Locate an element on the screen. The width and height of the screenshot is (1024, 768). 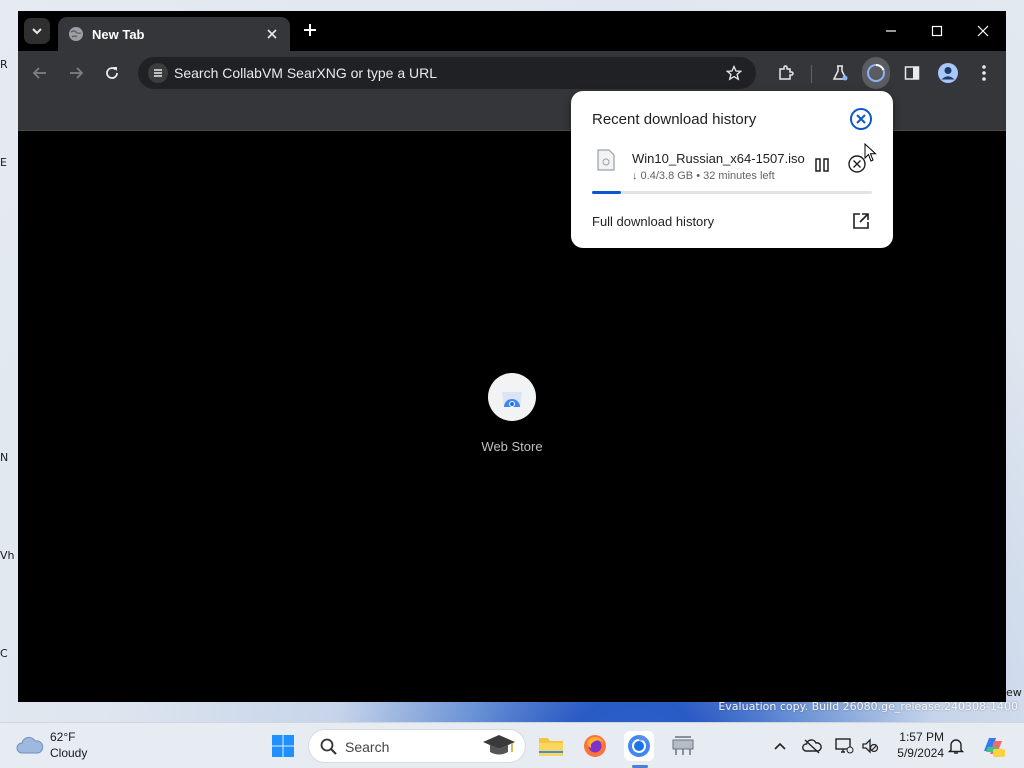
taskbar-chrome is located at coordinates (639, 746).